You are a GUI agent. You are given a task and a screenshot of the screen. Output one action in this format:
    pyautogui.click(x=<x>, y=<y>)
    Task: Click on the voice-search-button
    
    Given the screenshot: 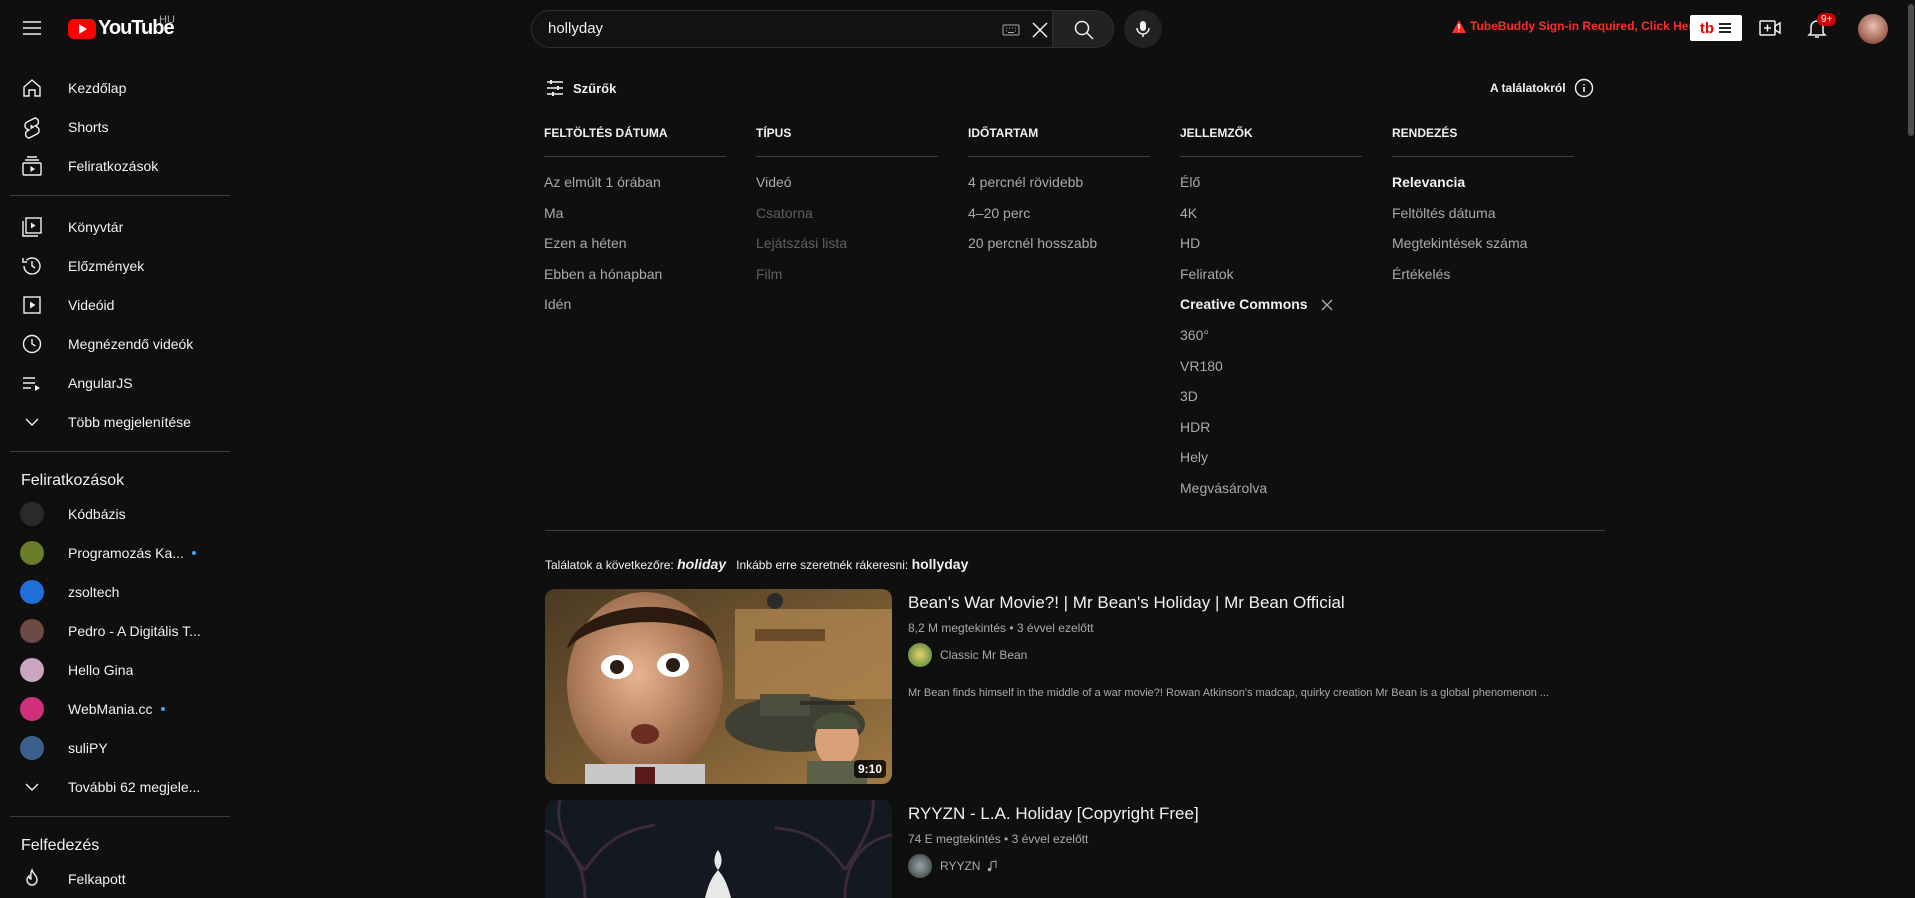 What is the action you would take?
    pyautogui.click(x=1143, y=29)
    